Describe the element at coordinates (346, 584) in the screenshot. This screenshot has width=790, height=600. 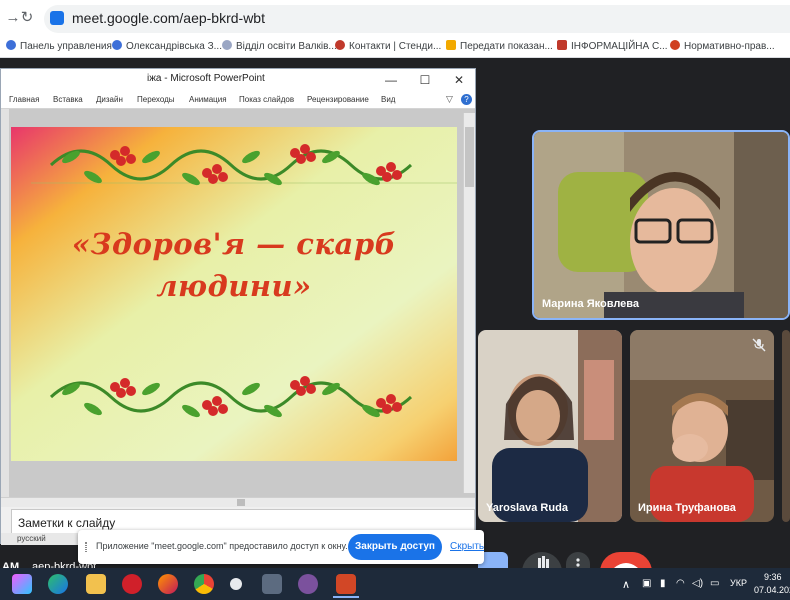
I see `powerpoint-icon` at that location.